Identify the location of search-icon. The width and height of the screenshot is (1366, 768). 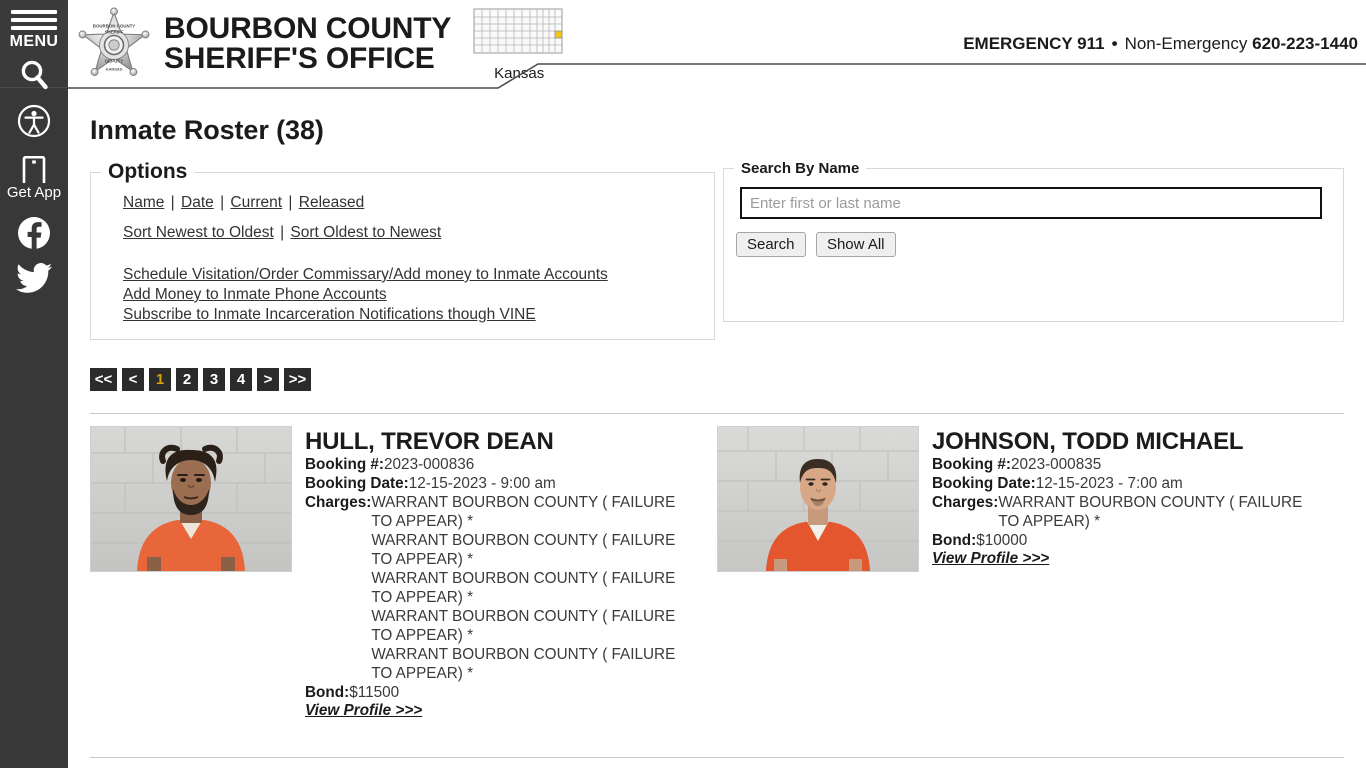
(34, 75).